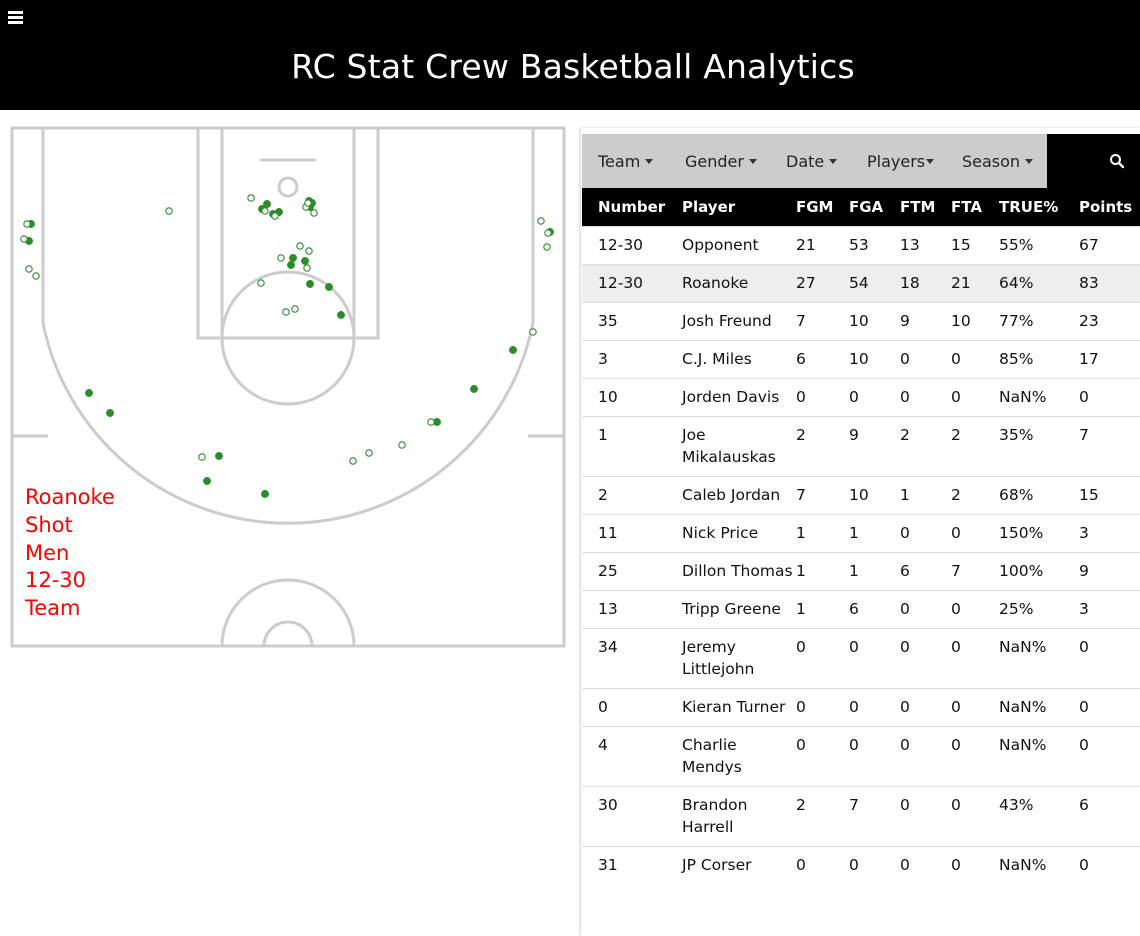 The image size is (1140, 936). I want to click on table-row: 12-30 Opponent 21 53 13 15 55% 67, so click(861, 245).